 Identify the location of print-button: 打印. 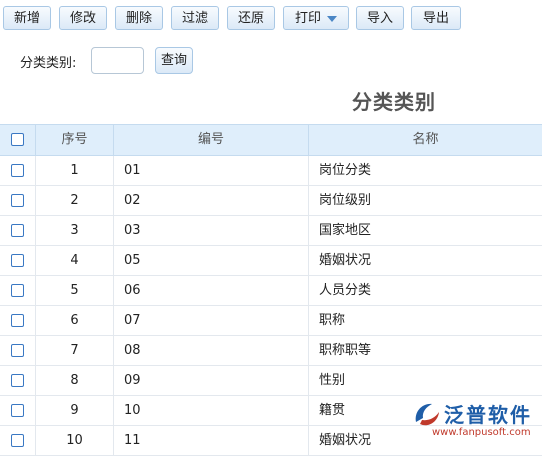
(316, 18).